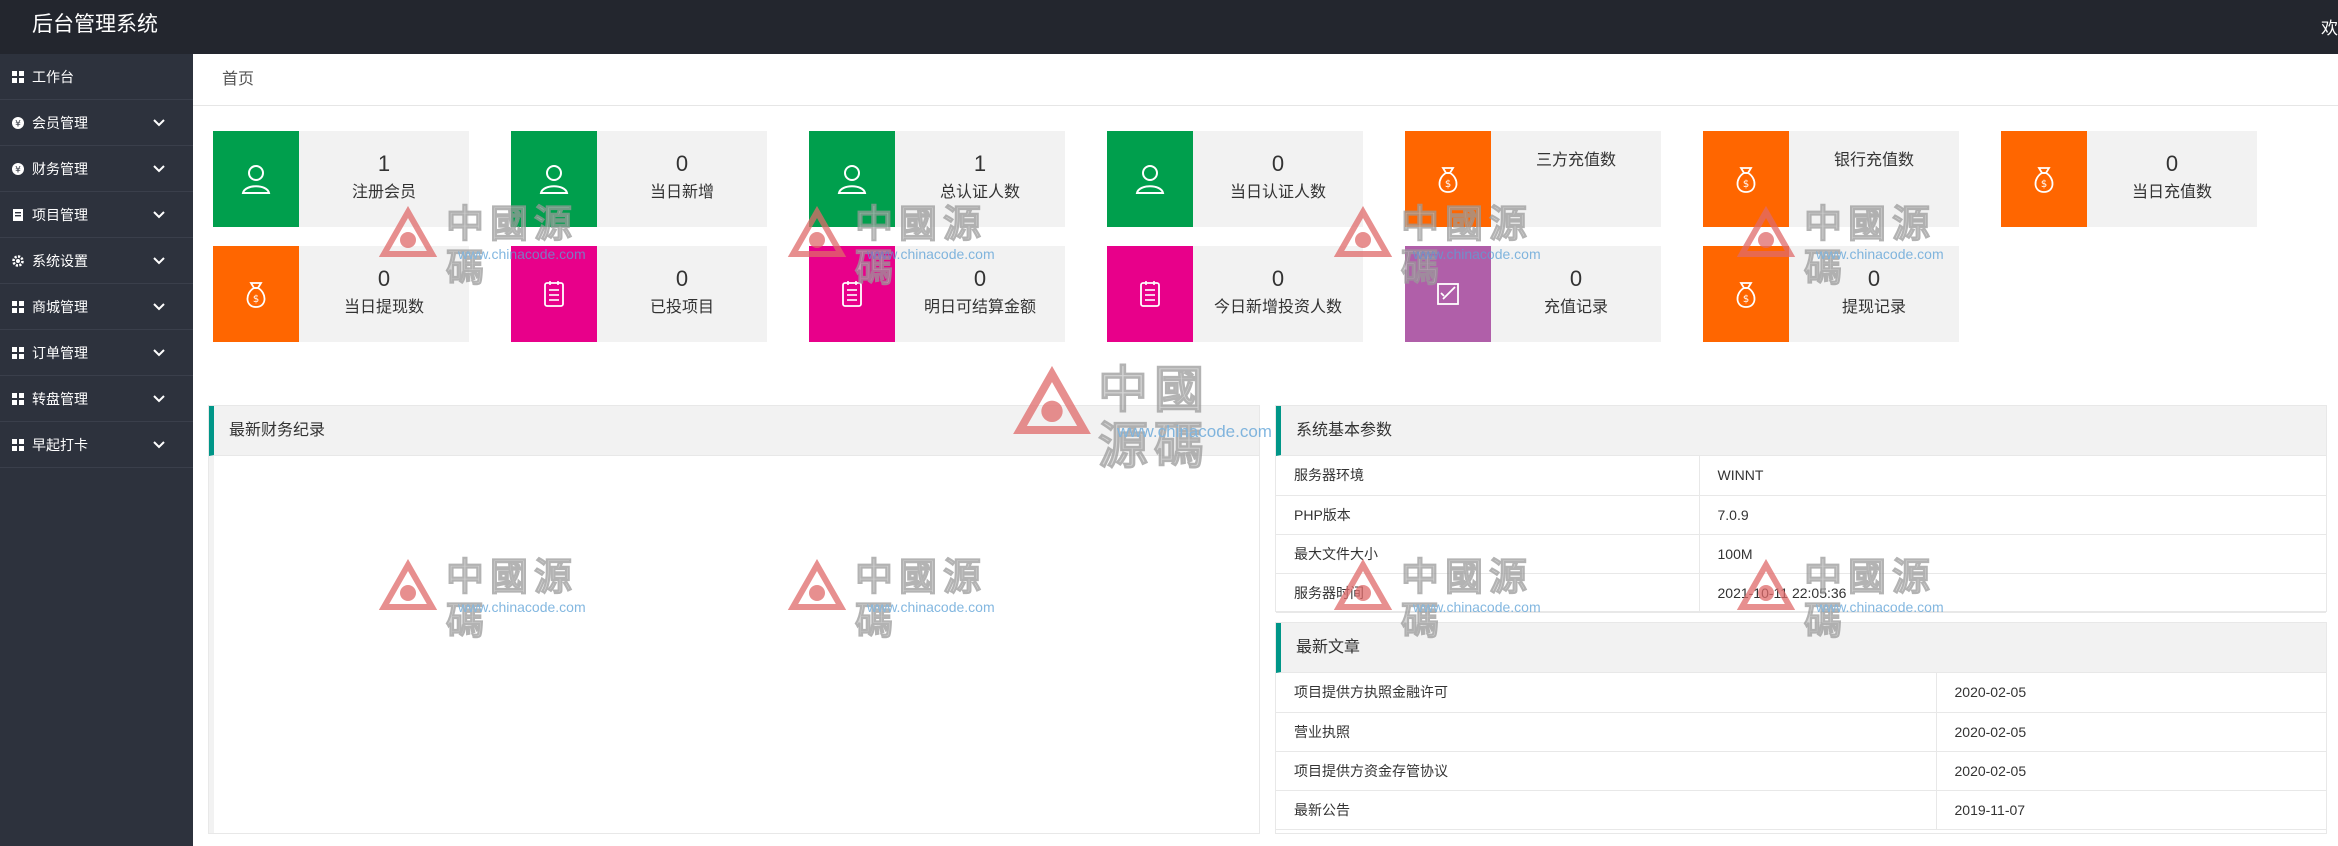 Image resolution: width=2338 pixels, height=846 pixels. What do you see at coordinates (979, 307) in the screenshot?
I see `stat-label: 明日可结算金额` at bounding box center [979, 307].